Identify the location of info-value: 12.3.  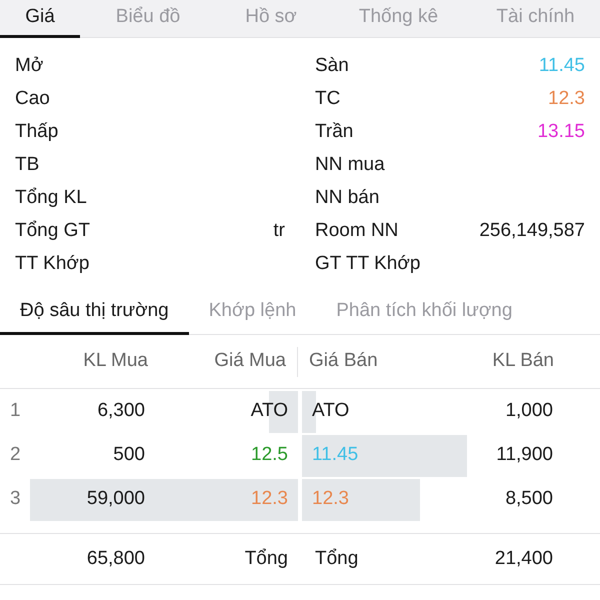
(566, 99).